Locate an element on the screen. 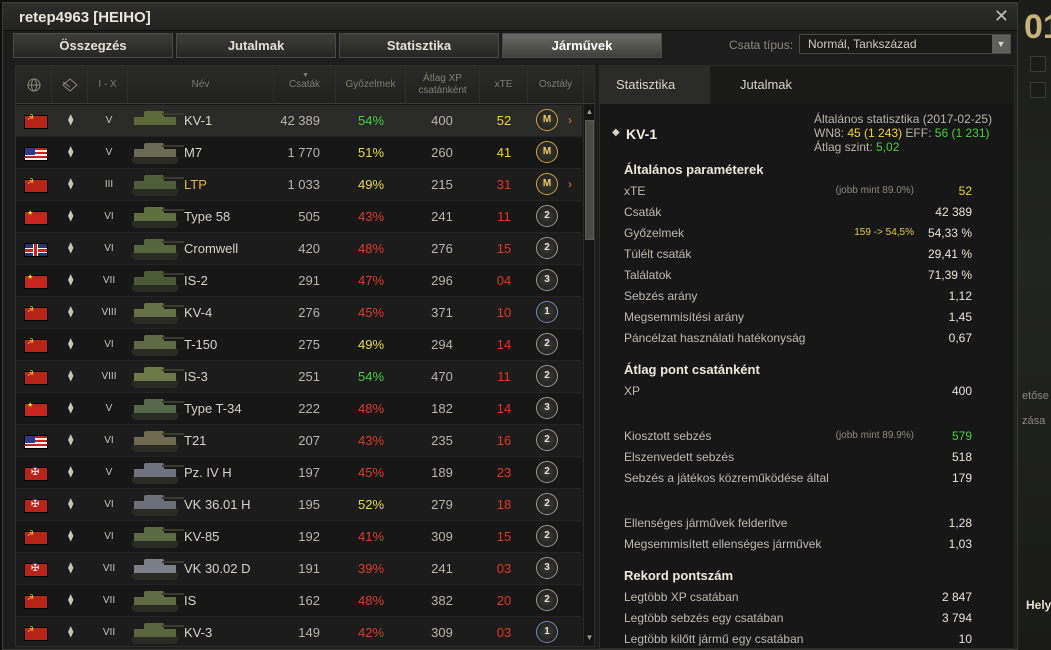 The width and height of the screenshot is (1051, 650). battles-cell: 222 is located at coordinates (309, 408).